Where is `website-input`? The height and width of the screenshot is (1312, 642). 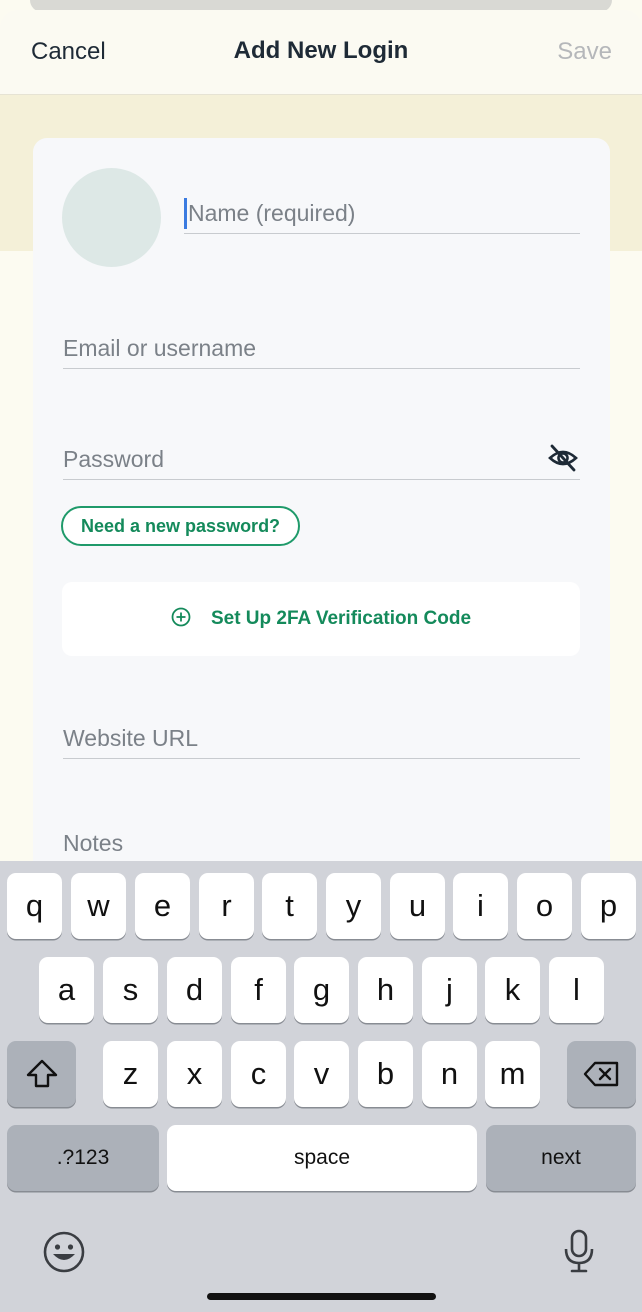
website-input is located at coordinates (321, 738).